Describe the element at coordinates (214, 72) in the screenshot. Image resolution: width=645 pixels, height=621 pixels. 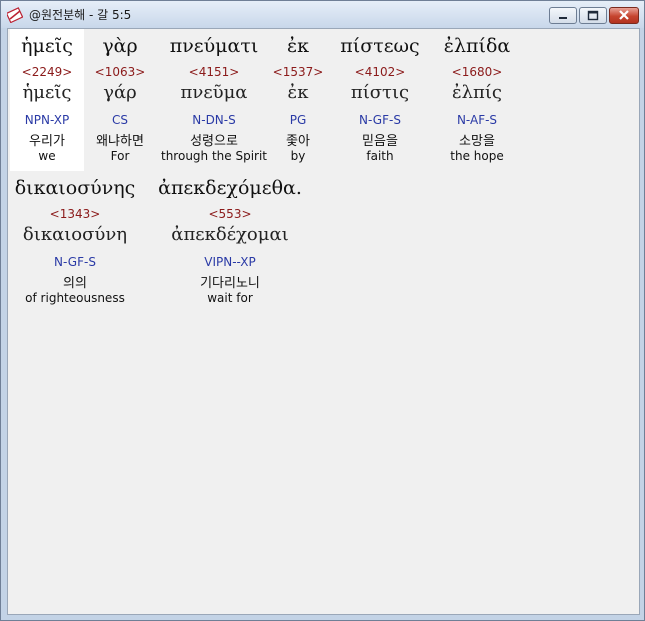
I see `strong-number-link: <4151>` at that location.